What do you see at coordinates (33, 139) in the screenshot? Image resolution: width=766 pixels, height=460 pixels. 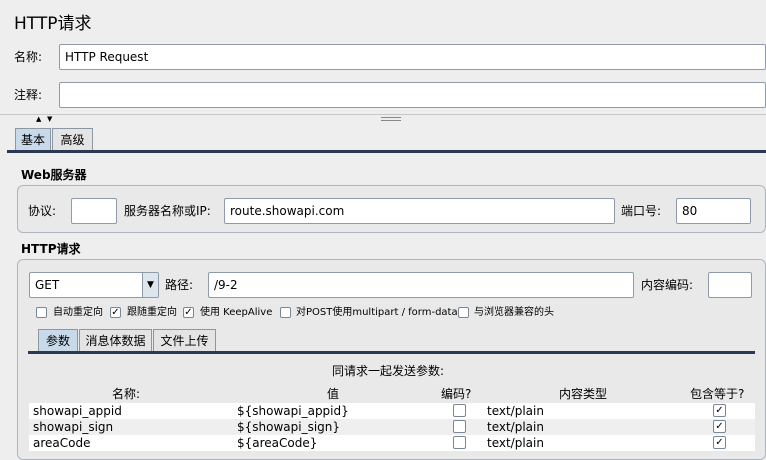 I see `tab-basic: 基本` at bounding box center [33, 139].